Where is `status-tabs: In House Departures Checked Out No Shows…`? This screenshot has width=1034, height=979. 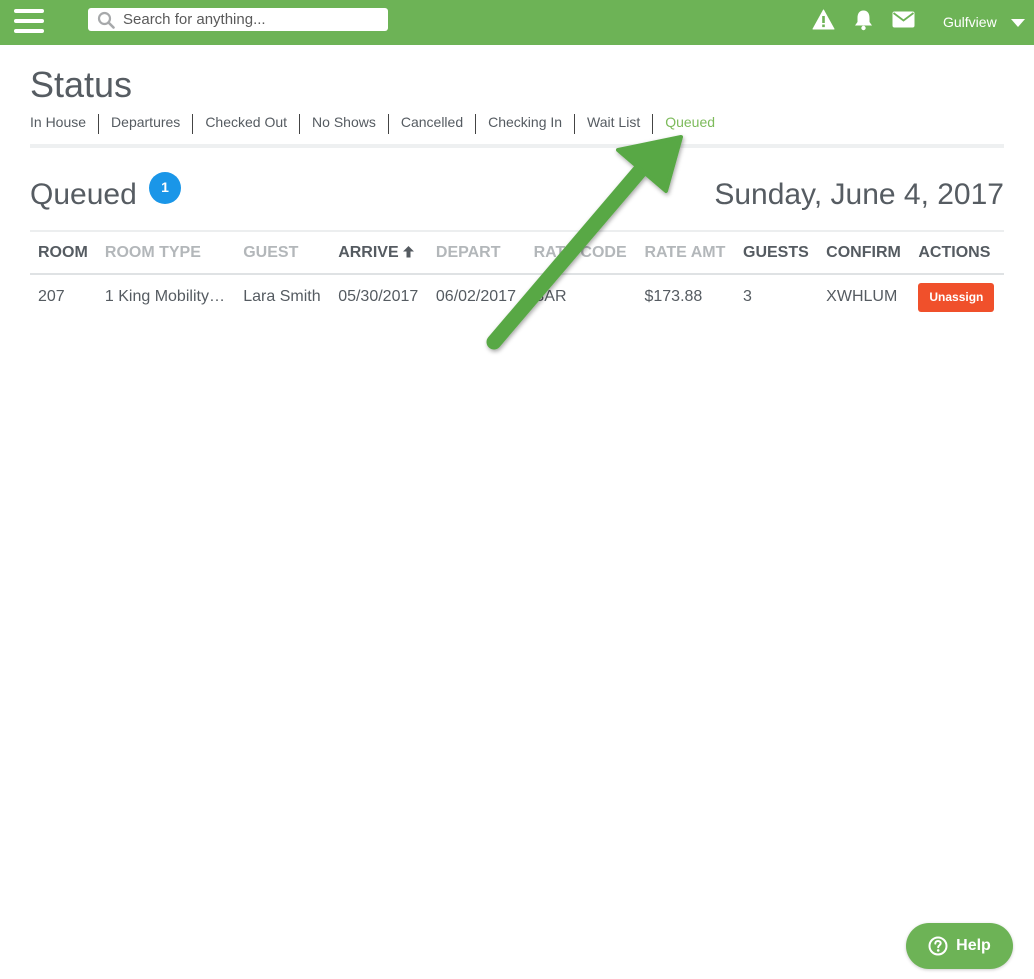 status-tabs: In House Departures Checked Out No Shows… is located at coordinates (378, 124).